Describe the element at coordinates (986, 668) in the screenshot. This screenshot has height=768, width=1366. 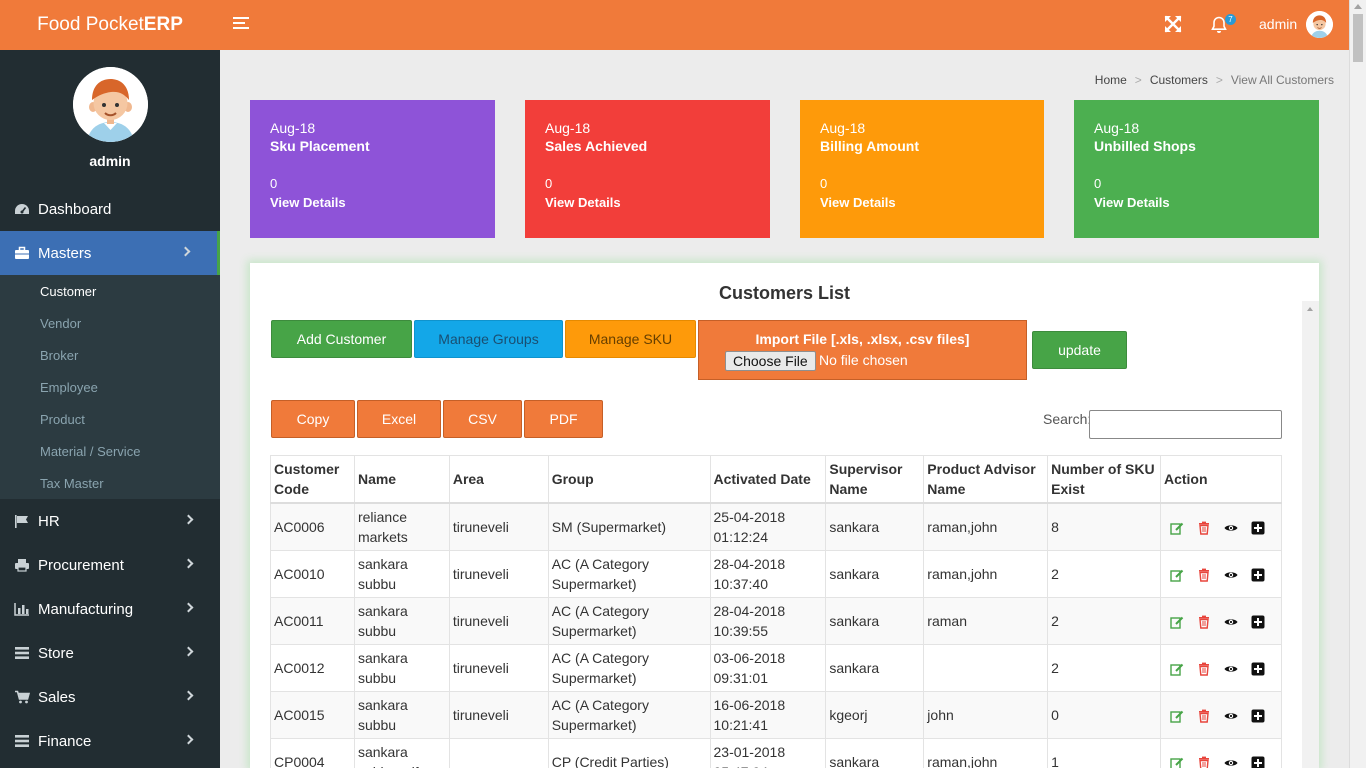
I see `table-cell` at that location.